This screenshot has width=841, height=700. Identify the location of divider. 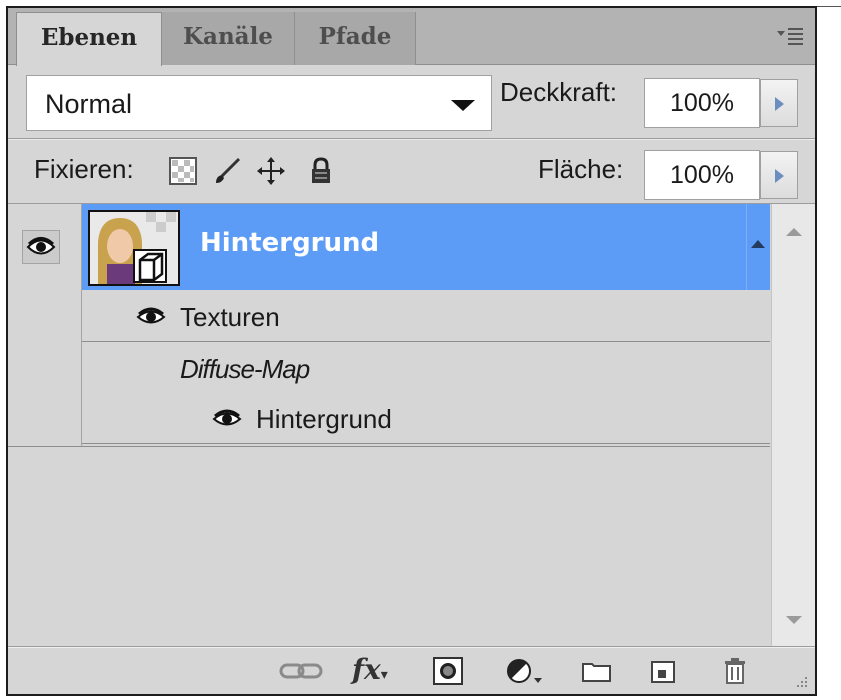
(389, 446).